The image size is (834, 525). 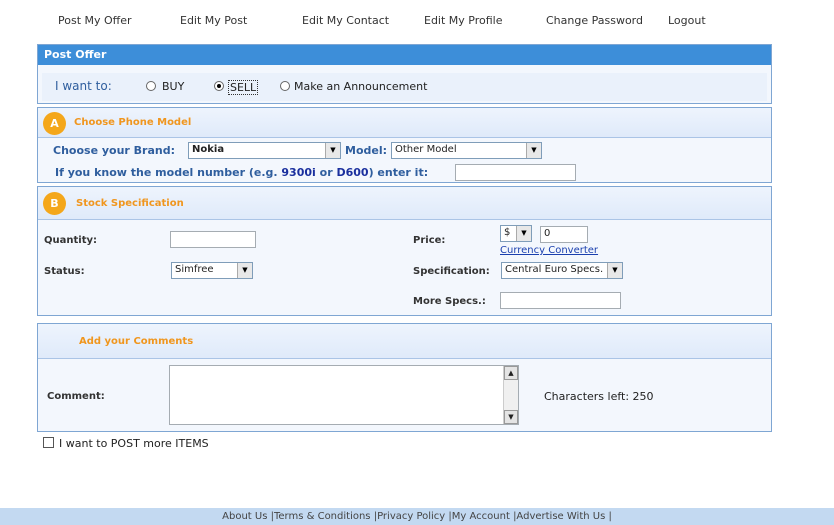 I want to click on section-a-header: A Choose Phone Model, so click(x=404, y=123).